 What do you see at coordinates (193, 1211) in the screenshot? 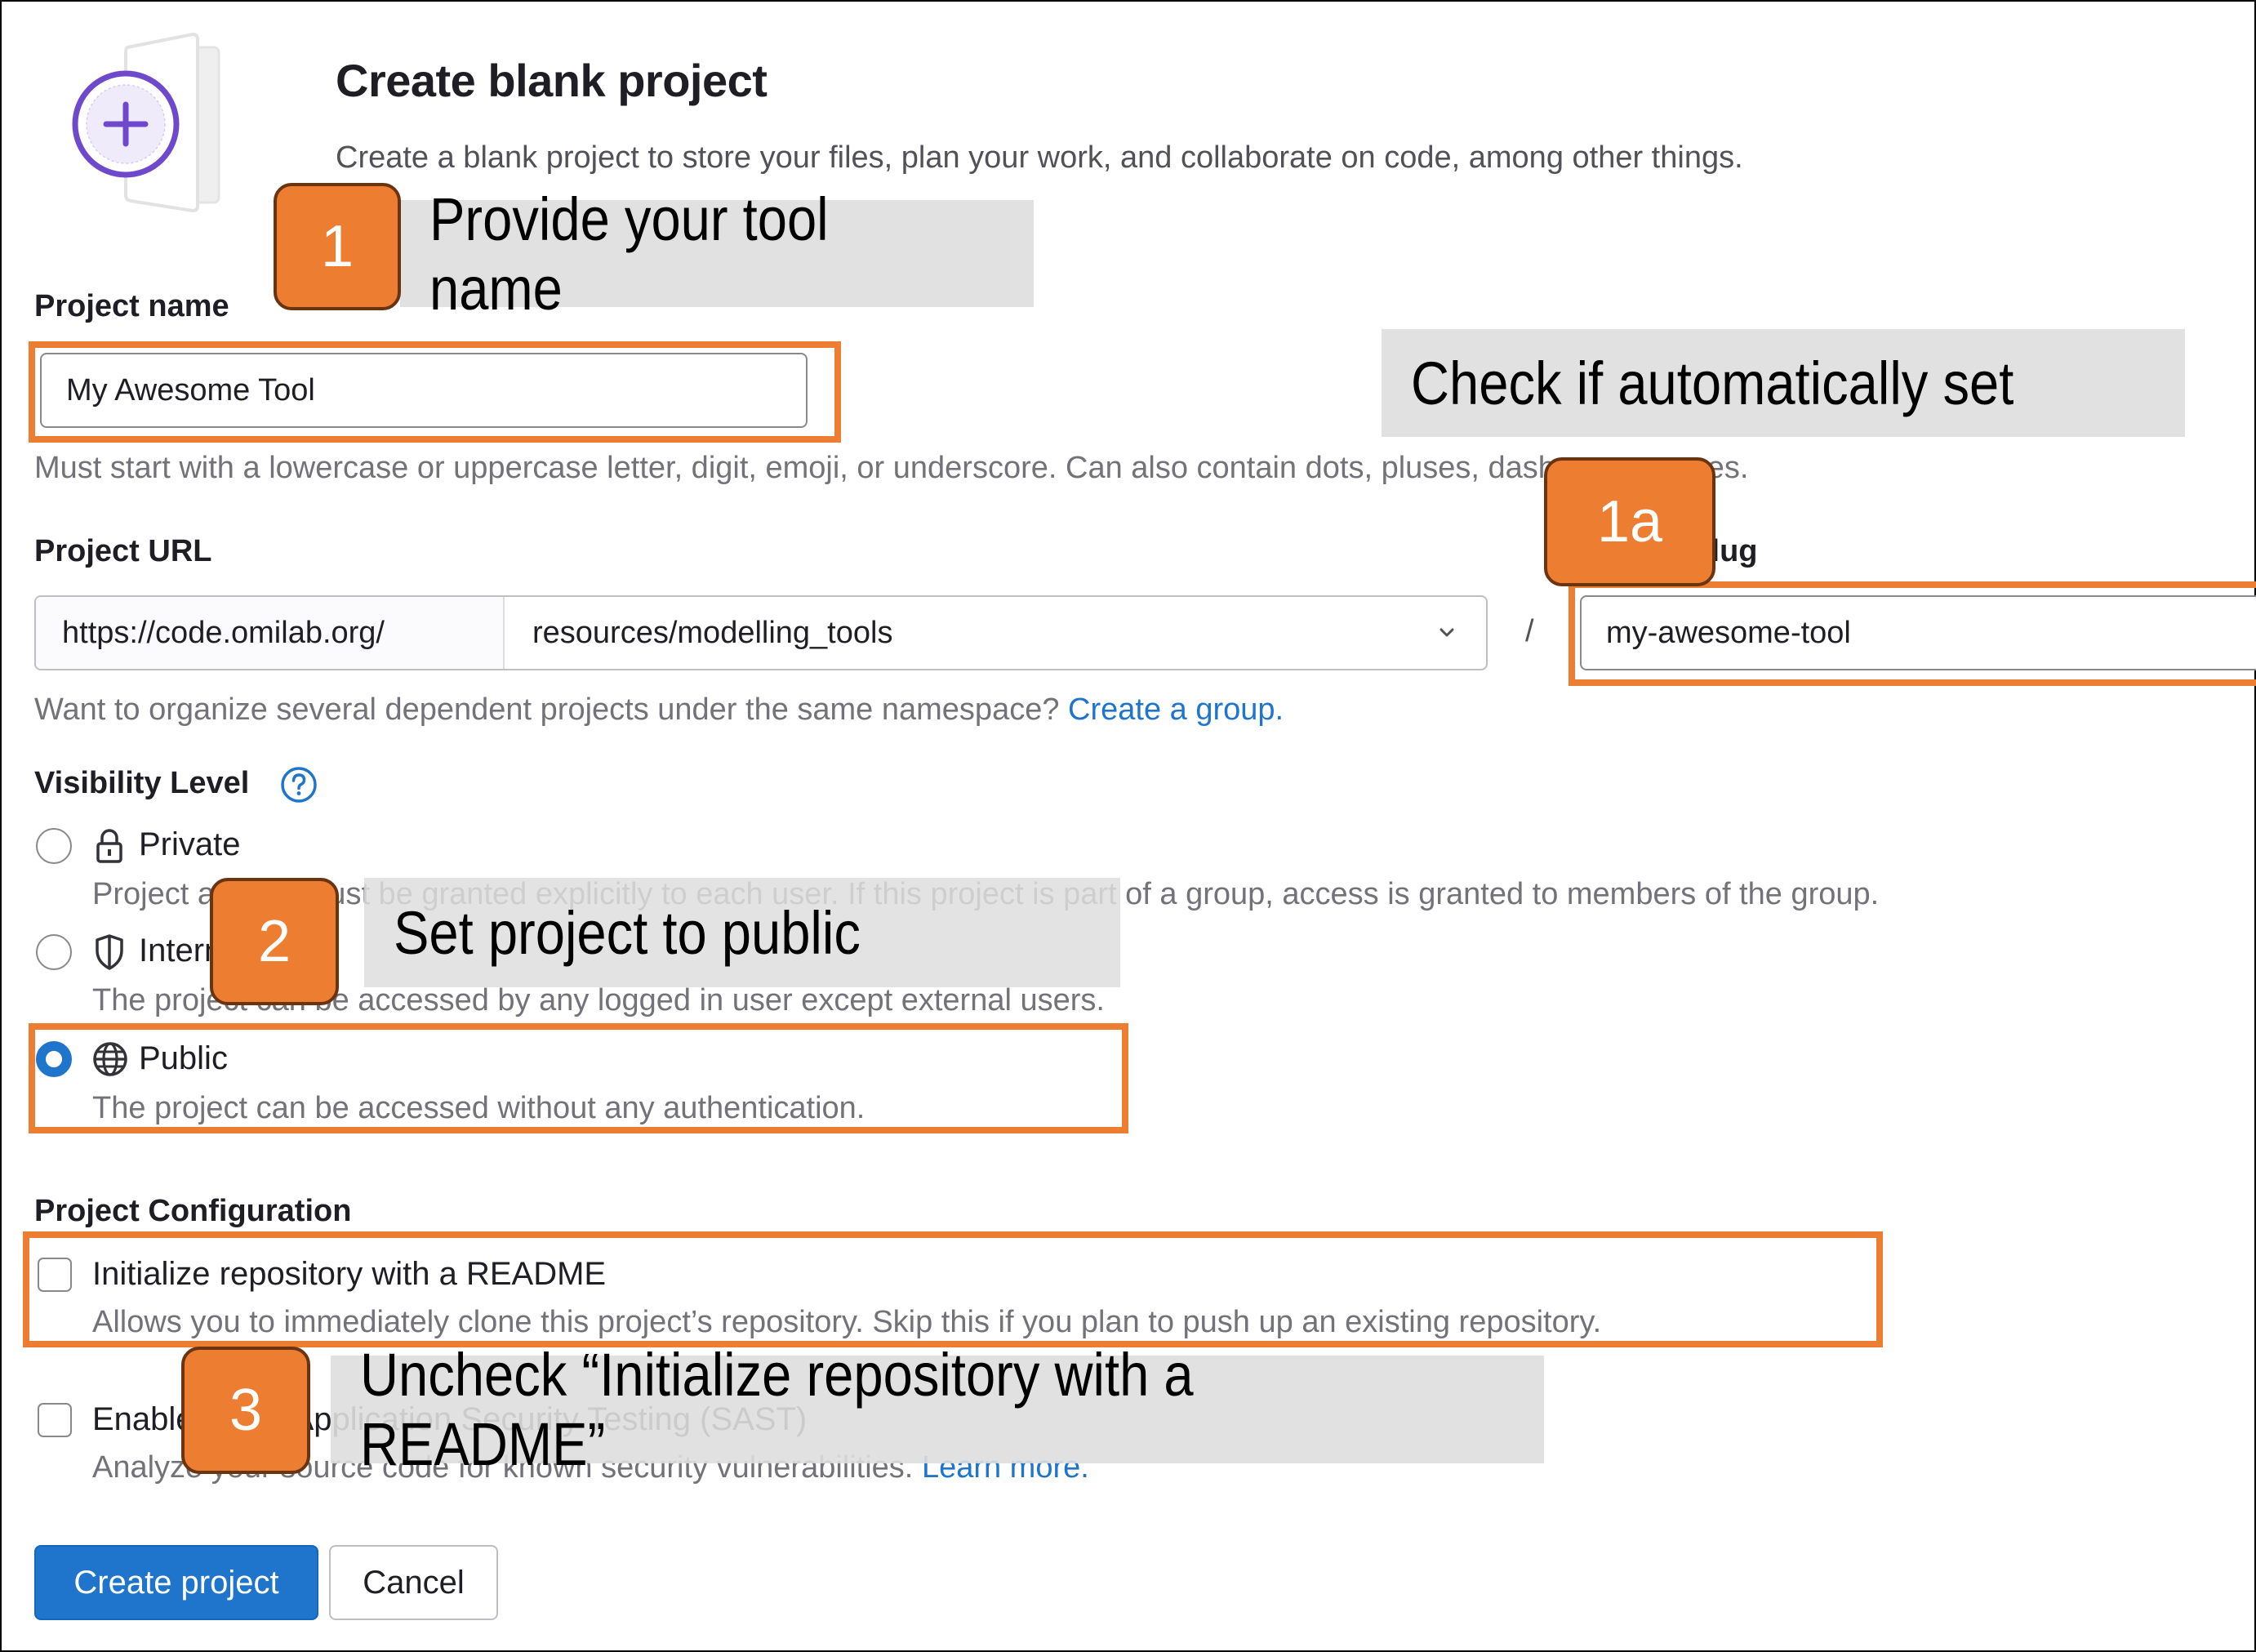
I see `project-configuration-label: Project Configuration` at bounding box center [193, 1211].